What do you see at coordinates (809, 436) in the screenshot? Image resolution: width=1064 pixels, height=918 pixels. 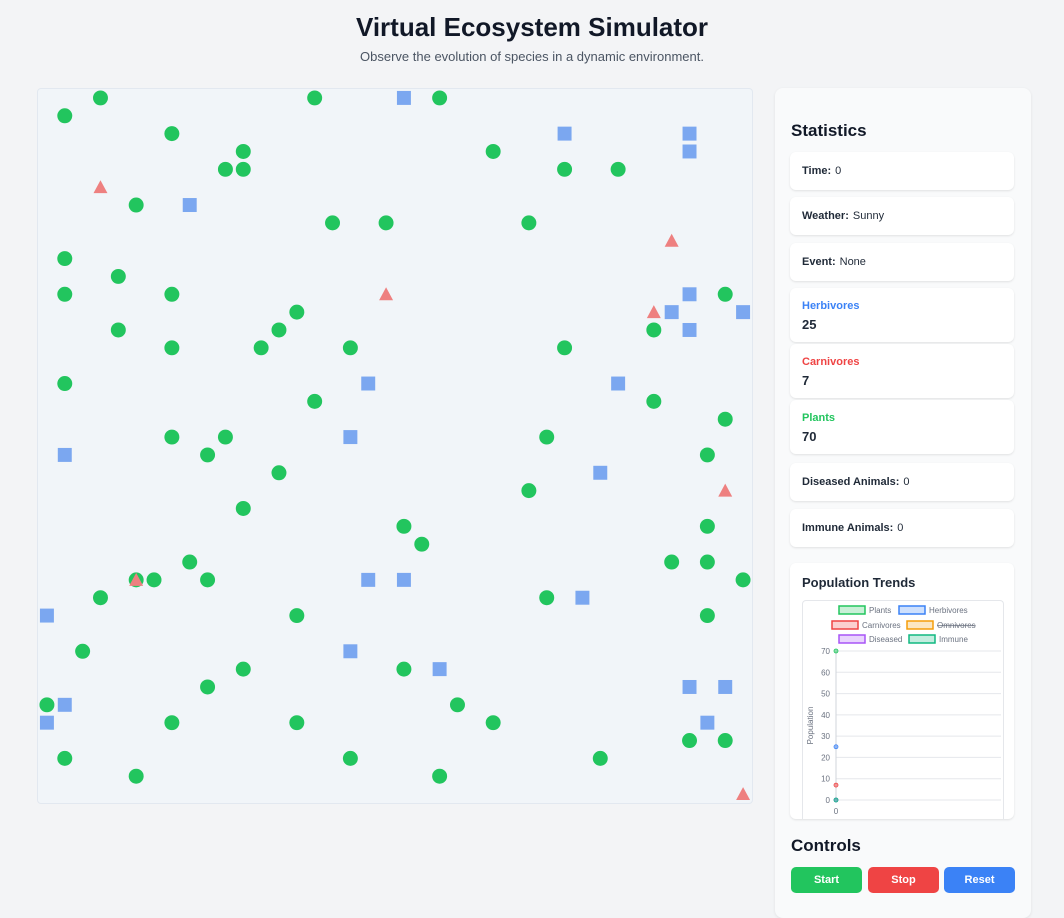 I see `plants-count: 70` at bounding box center [809, 436].